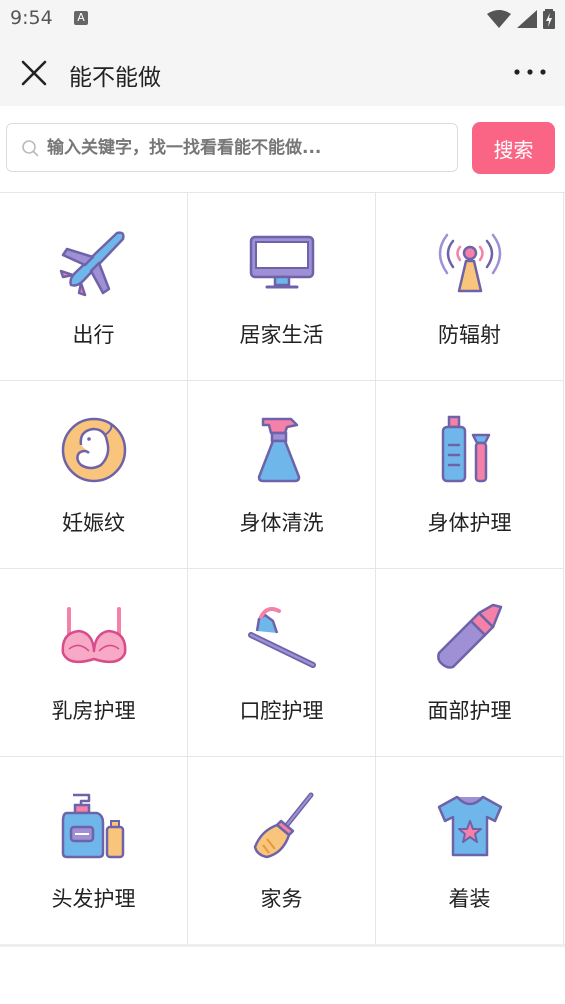  I want to click on search-box, so click(232, 147).